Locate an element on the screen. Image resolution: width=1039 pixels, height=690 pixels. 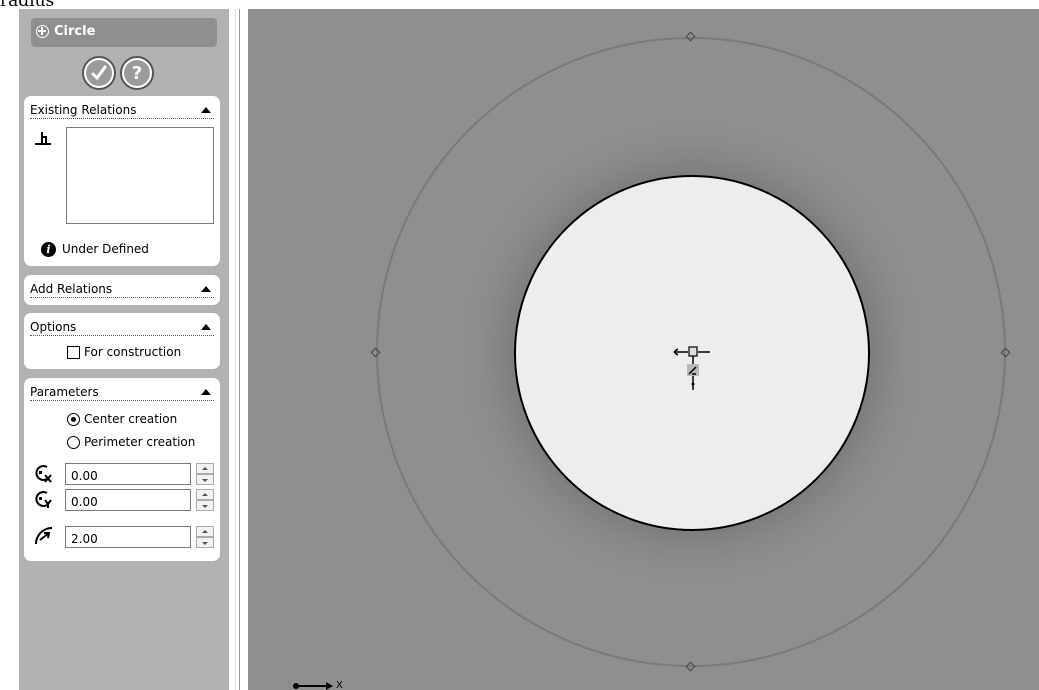
x-axis-label: X is located at coordinates (339, 685).